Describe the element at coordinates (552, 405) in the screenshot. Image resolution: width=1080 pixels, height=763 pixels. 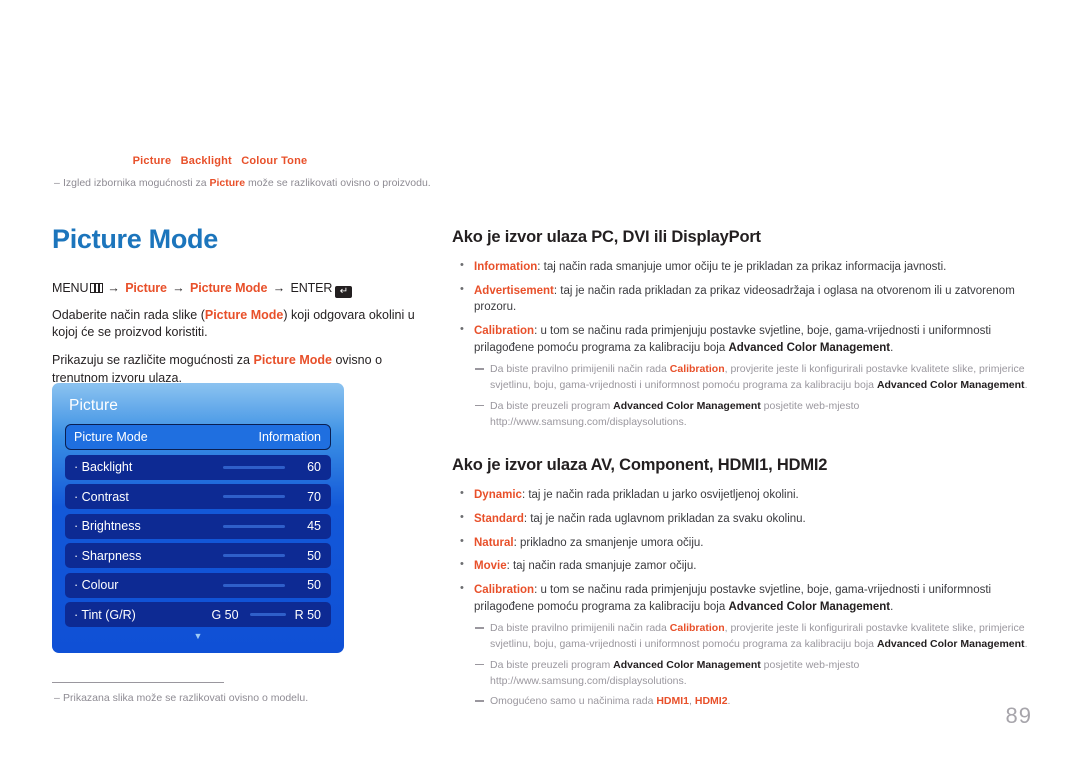
I see `subnote-part-1: Da biste preuzeli program` at that location.